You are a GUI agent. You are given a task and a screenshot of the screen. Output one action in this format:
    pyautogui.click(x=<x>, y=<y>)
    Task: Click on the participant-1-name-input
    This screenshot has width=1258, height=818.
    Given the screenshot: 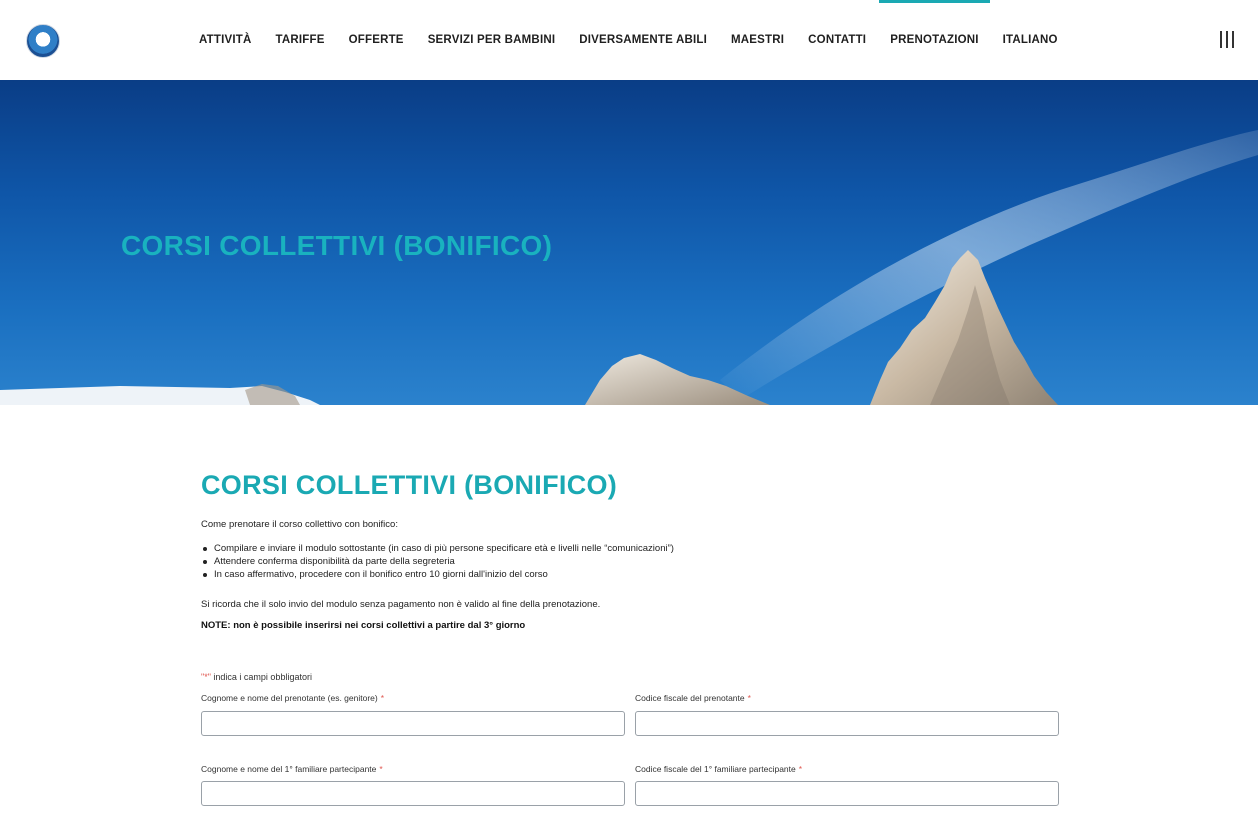 What is the action you would take?
    pyautogui.click(x=413, y=793)
    